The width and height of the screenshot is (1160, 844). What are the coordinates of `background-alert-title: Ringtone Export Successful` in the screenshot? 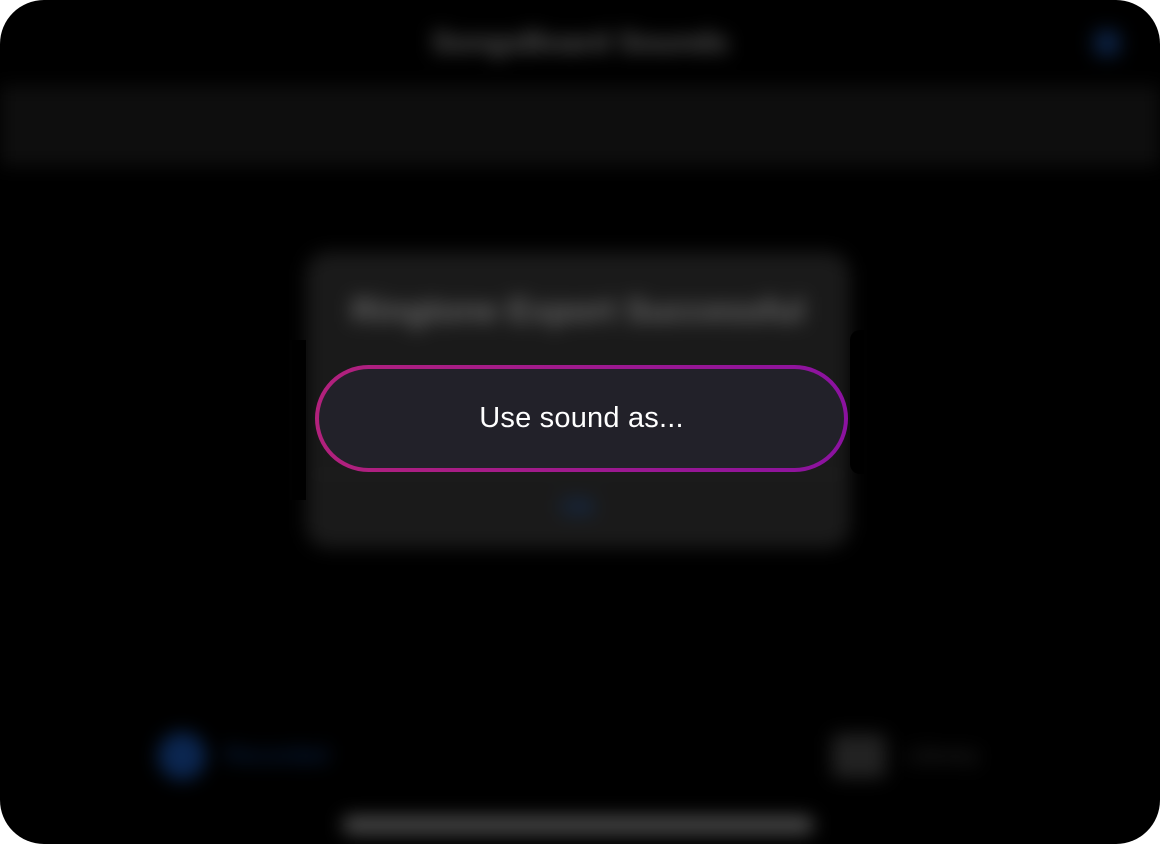 It's located at (578, 311).